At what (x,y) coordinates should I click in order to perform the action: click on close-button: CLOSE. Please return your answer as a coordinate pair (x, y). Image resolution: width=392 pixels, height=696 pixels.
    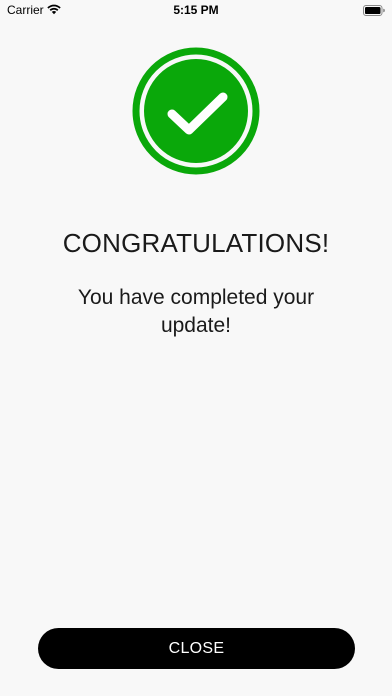
    Looking at the image, I should click on (196, 648).